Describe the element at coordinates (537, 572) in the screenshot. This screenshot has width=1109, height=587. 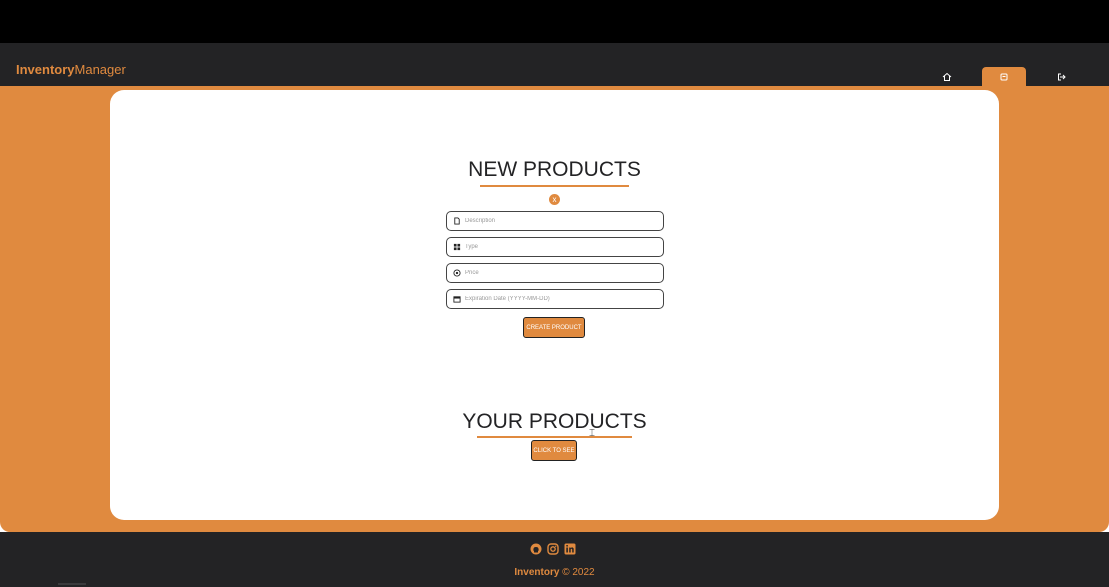
I see `copyright-brand: Inventory` at that location.